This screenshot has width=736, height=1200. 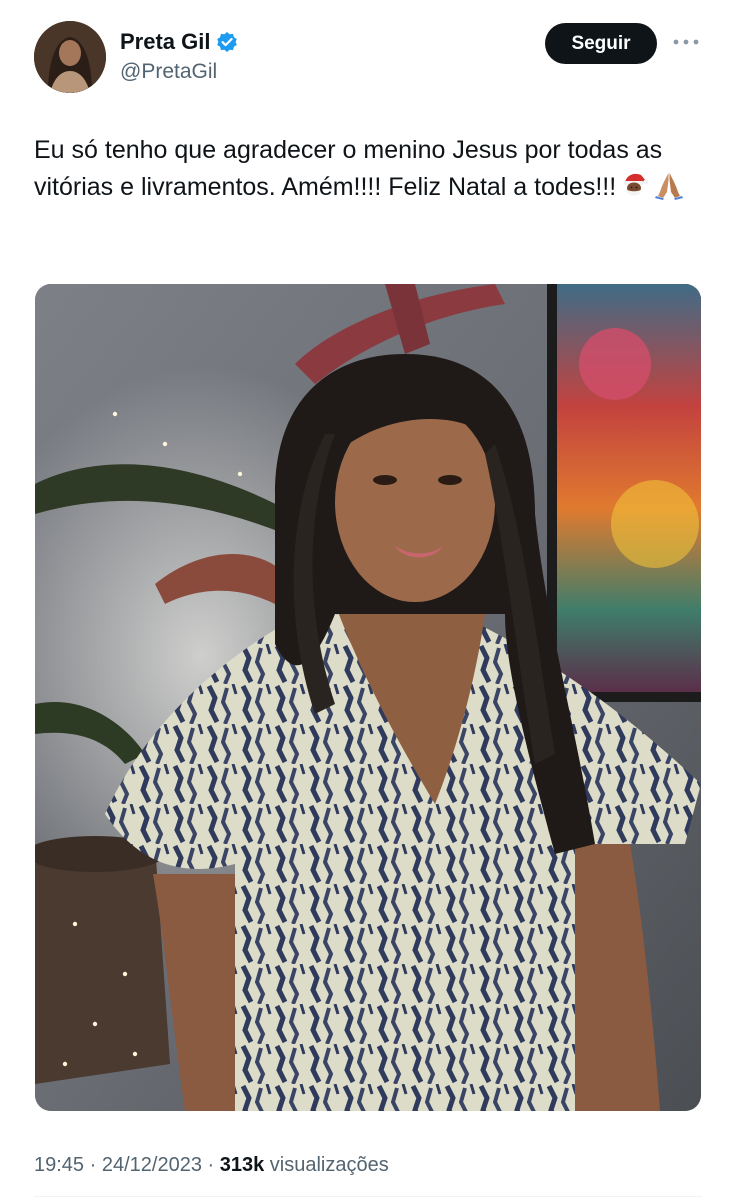 What do you see at coordinates (152, 1165) in the screenshot?
I see `tweet-date: 24/12/2023` at bounding box center [152, 1165].